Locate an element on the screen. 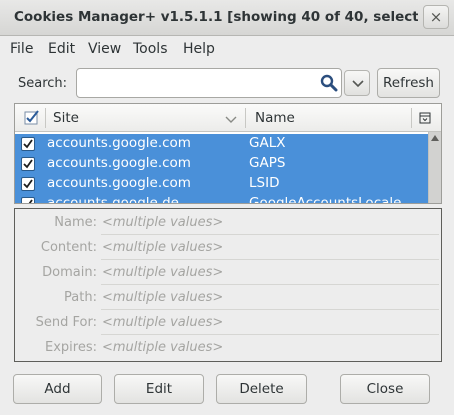  close-button: Close is located at coordinates (385, 389).